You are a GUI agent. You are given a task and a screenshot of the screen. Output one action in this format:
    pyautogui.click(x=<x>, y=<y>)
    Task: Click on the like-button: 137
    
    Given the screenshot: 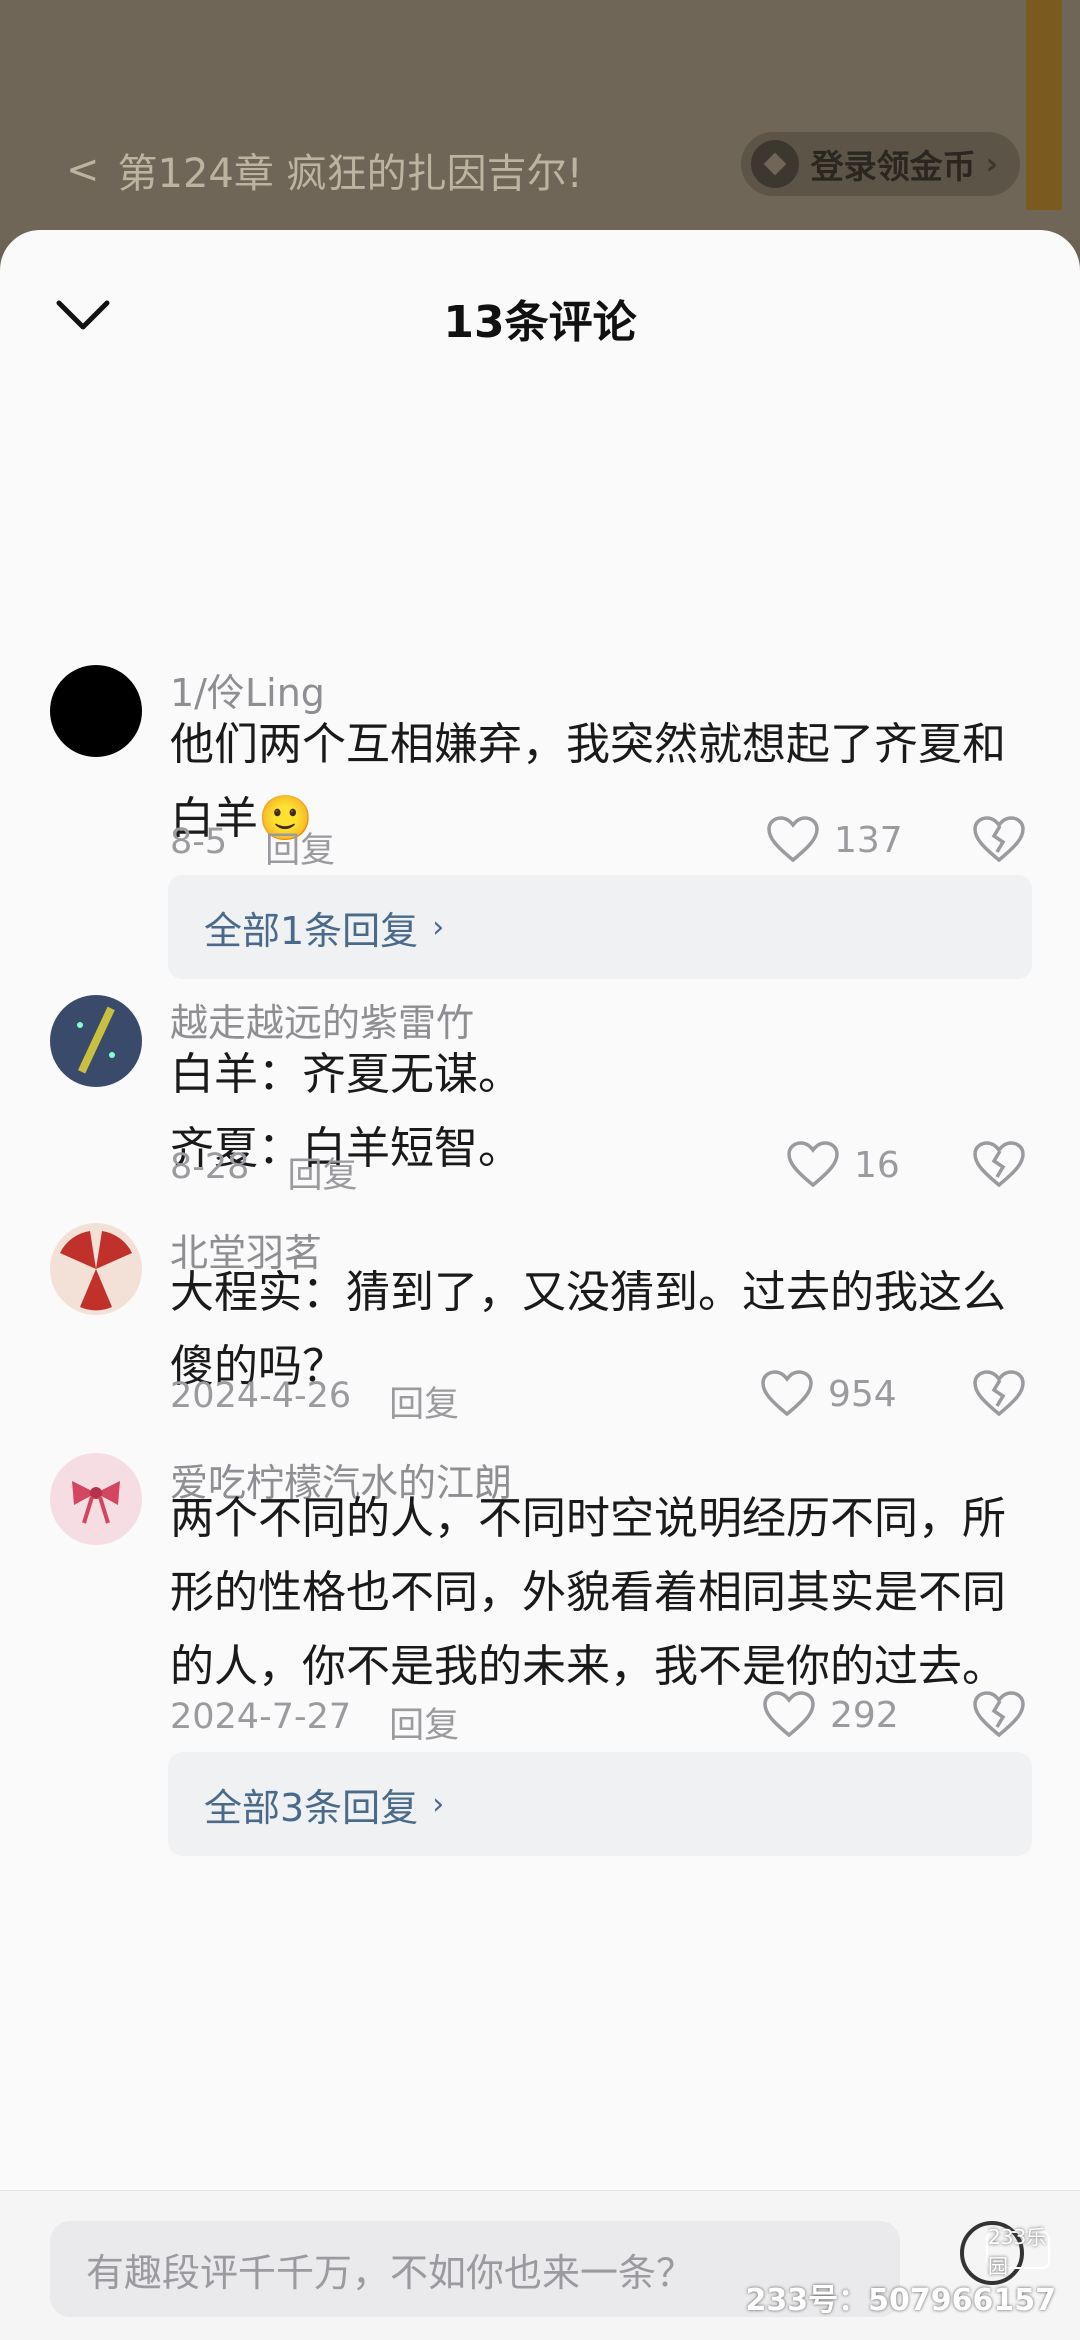 What is the action you would take?
    pyautogui.click(x=834, y=840)
    